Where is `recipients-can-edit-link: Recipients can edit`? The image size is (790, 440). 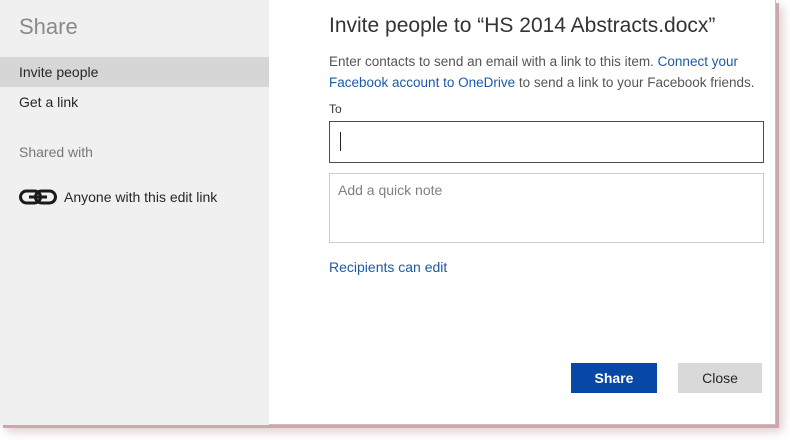 recipients-can-edit-link: Recipients can edit is located at coordinates (388, 267).